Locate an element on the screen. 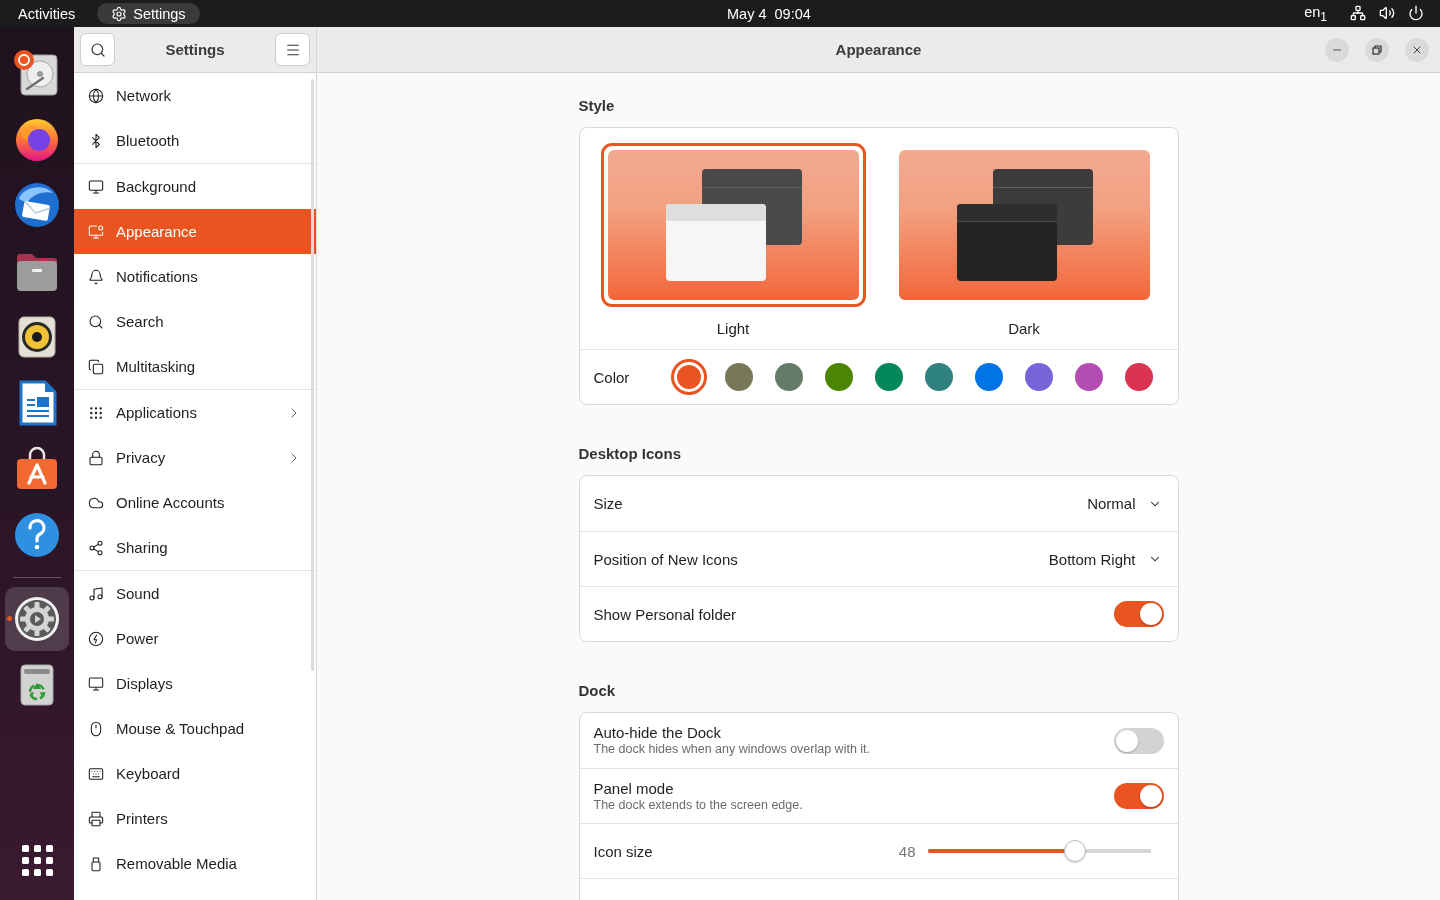  monitor-dot-icon is located at coordinates (96, 231).